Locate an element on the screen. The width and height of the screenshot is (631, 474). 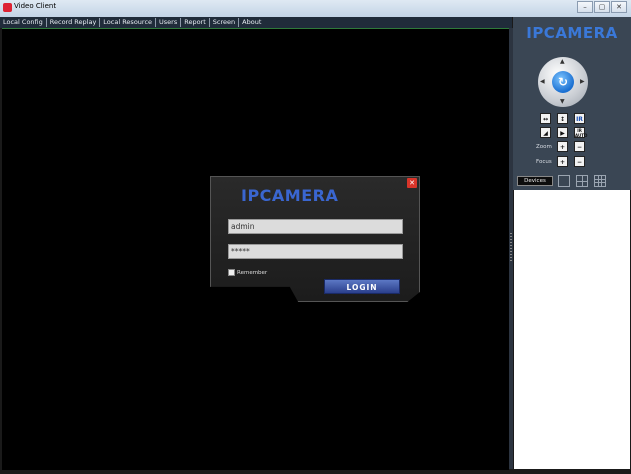
ptz-down-arrow-icon: ▼ is located at coordinates (562, 102).